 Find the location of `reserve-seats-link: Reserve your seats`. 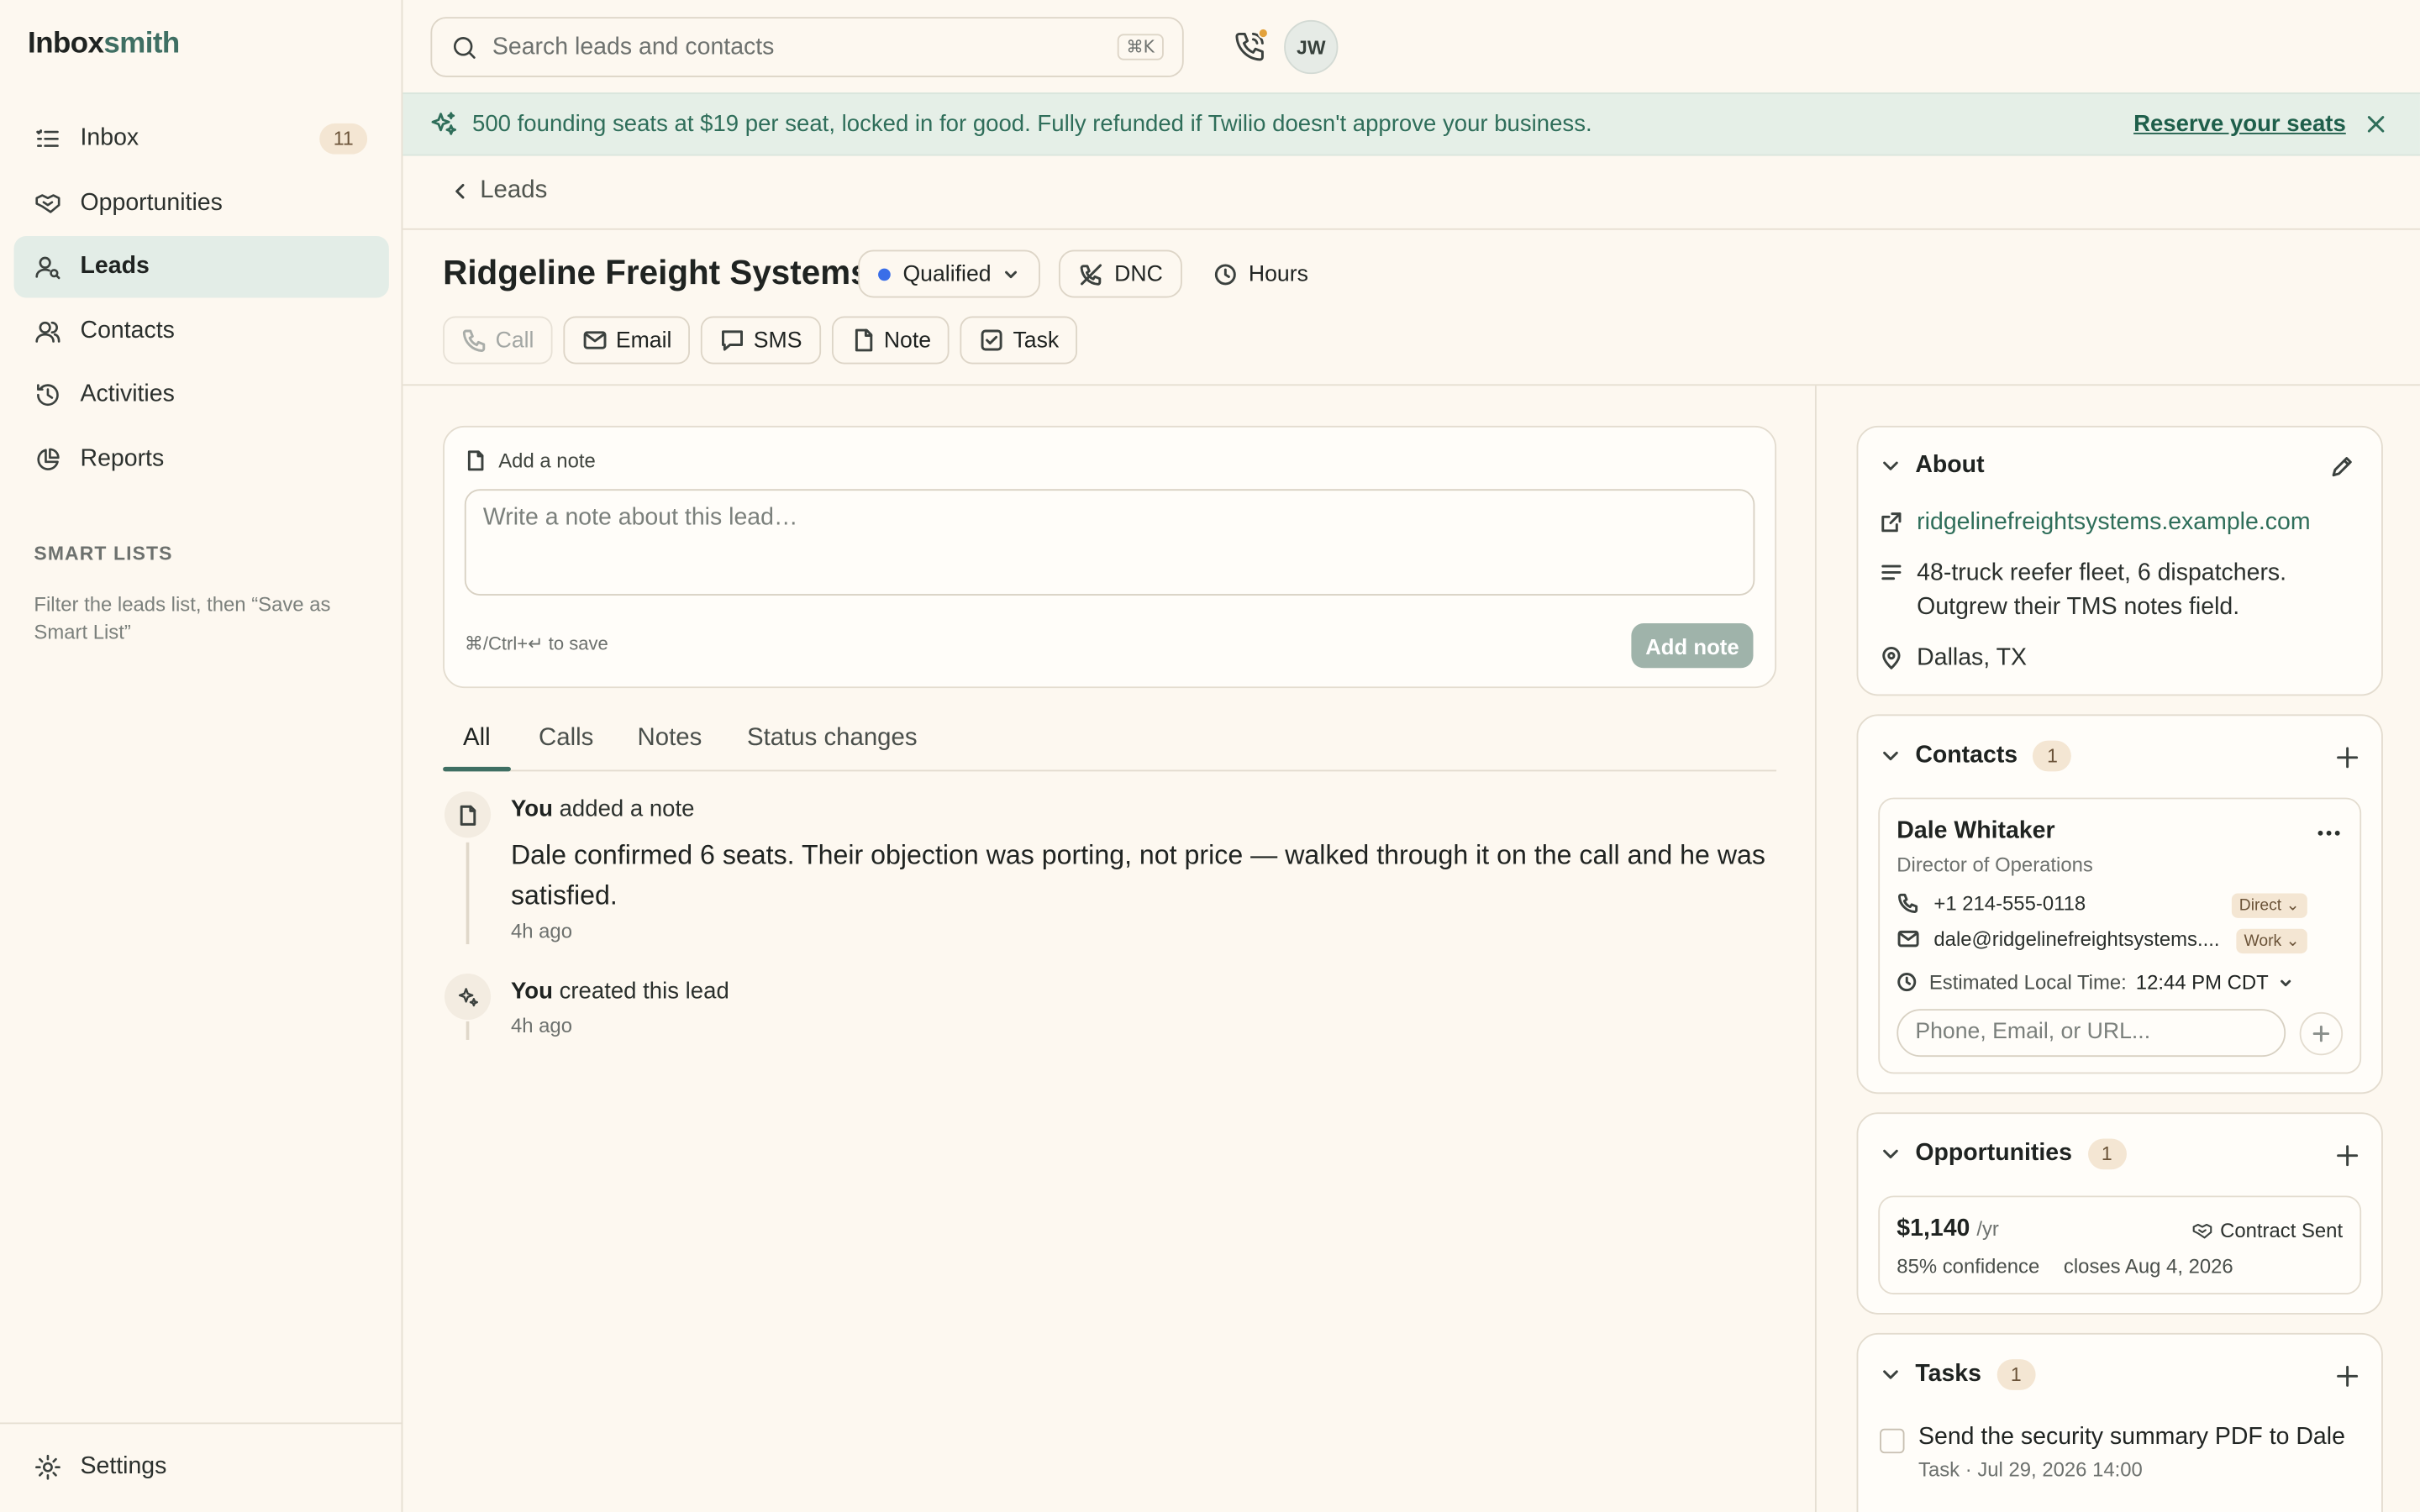

reserve-seats-link: Reserve your seats is located at coordinates (2239, 124).